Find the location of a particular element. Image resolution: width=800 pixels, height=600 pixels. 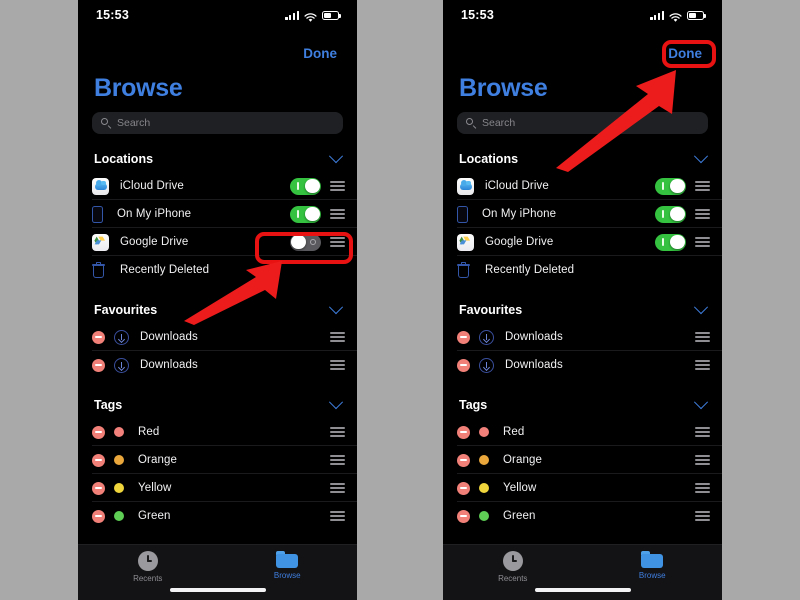

list-item-label: Recently Deleted is located at coordinates (530, 270).